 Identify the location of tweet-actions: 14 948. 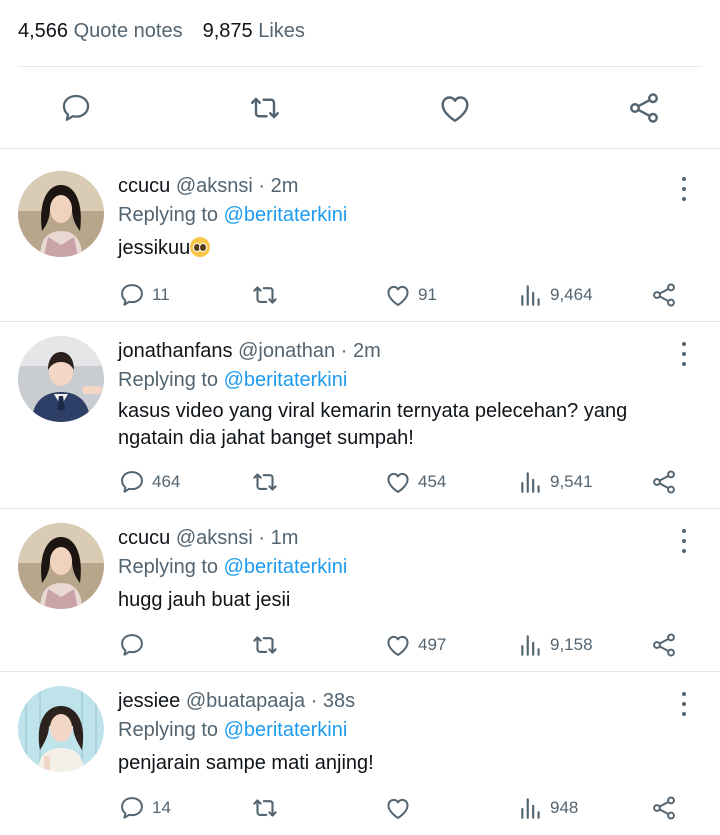
(360, 808).